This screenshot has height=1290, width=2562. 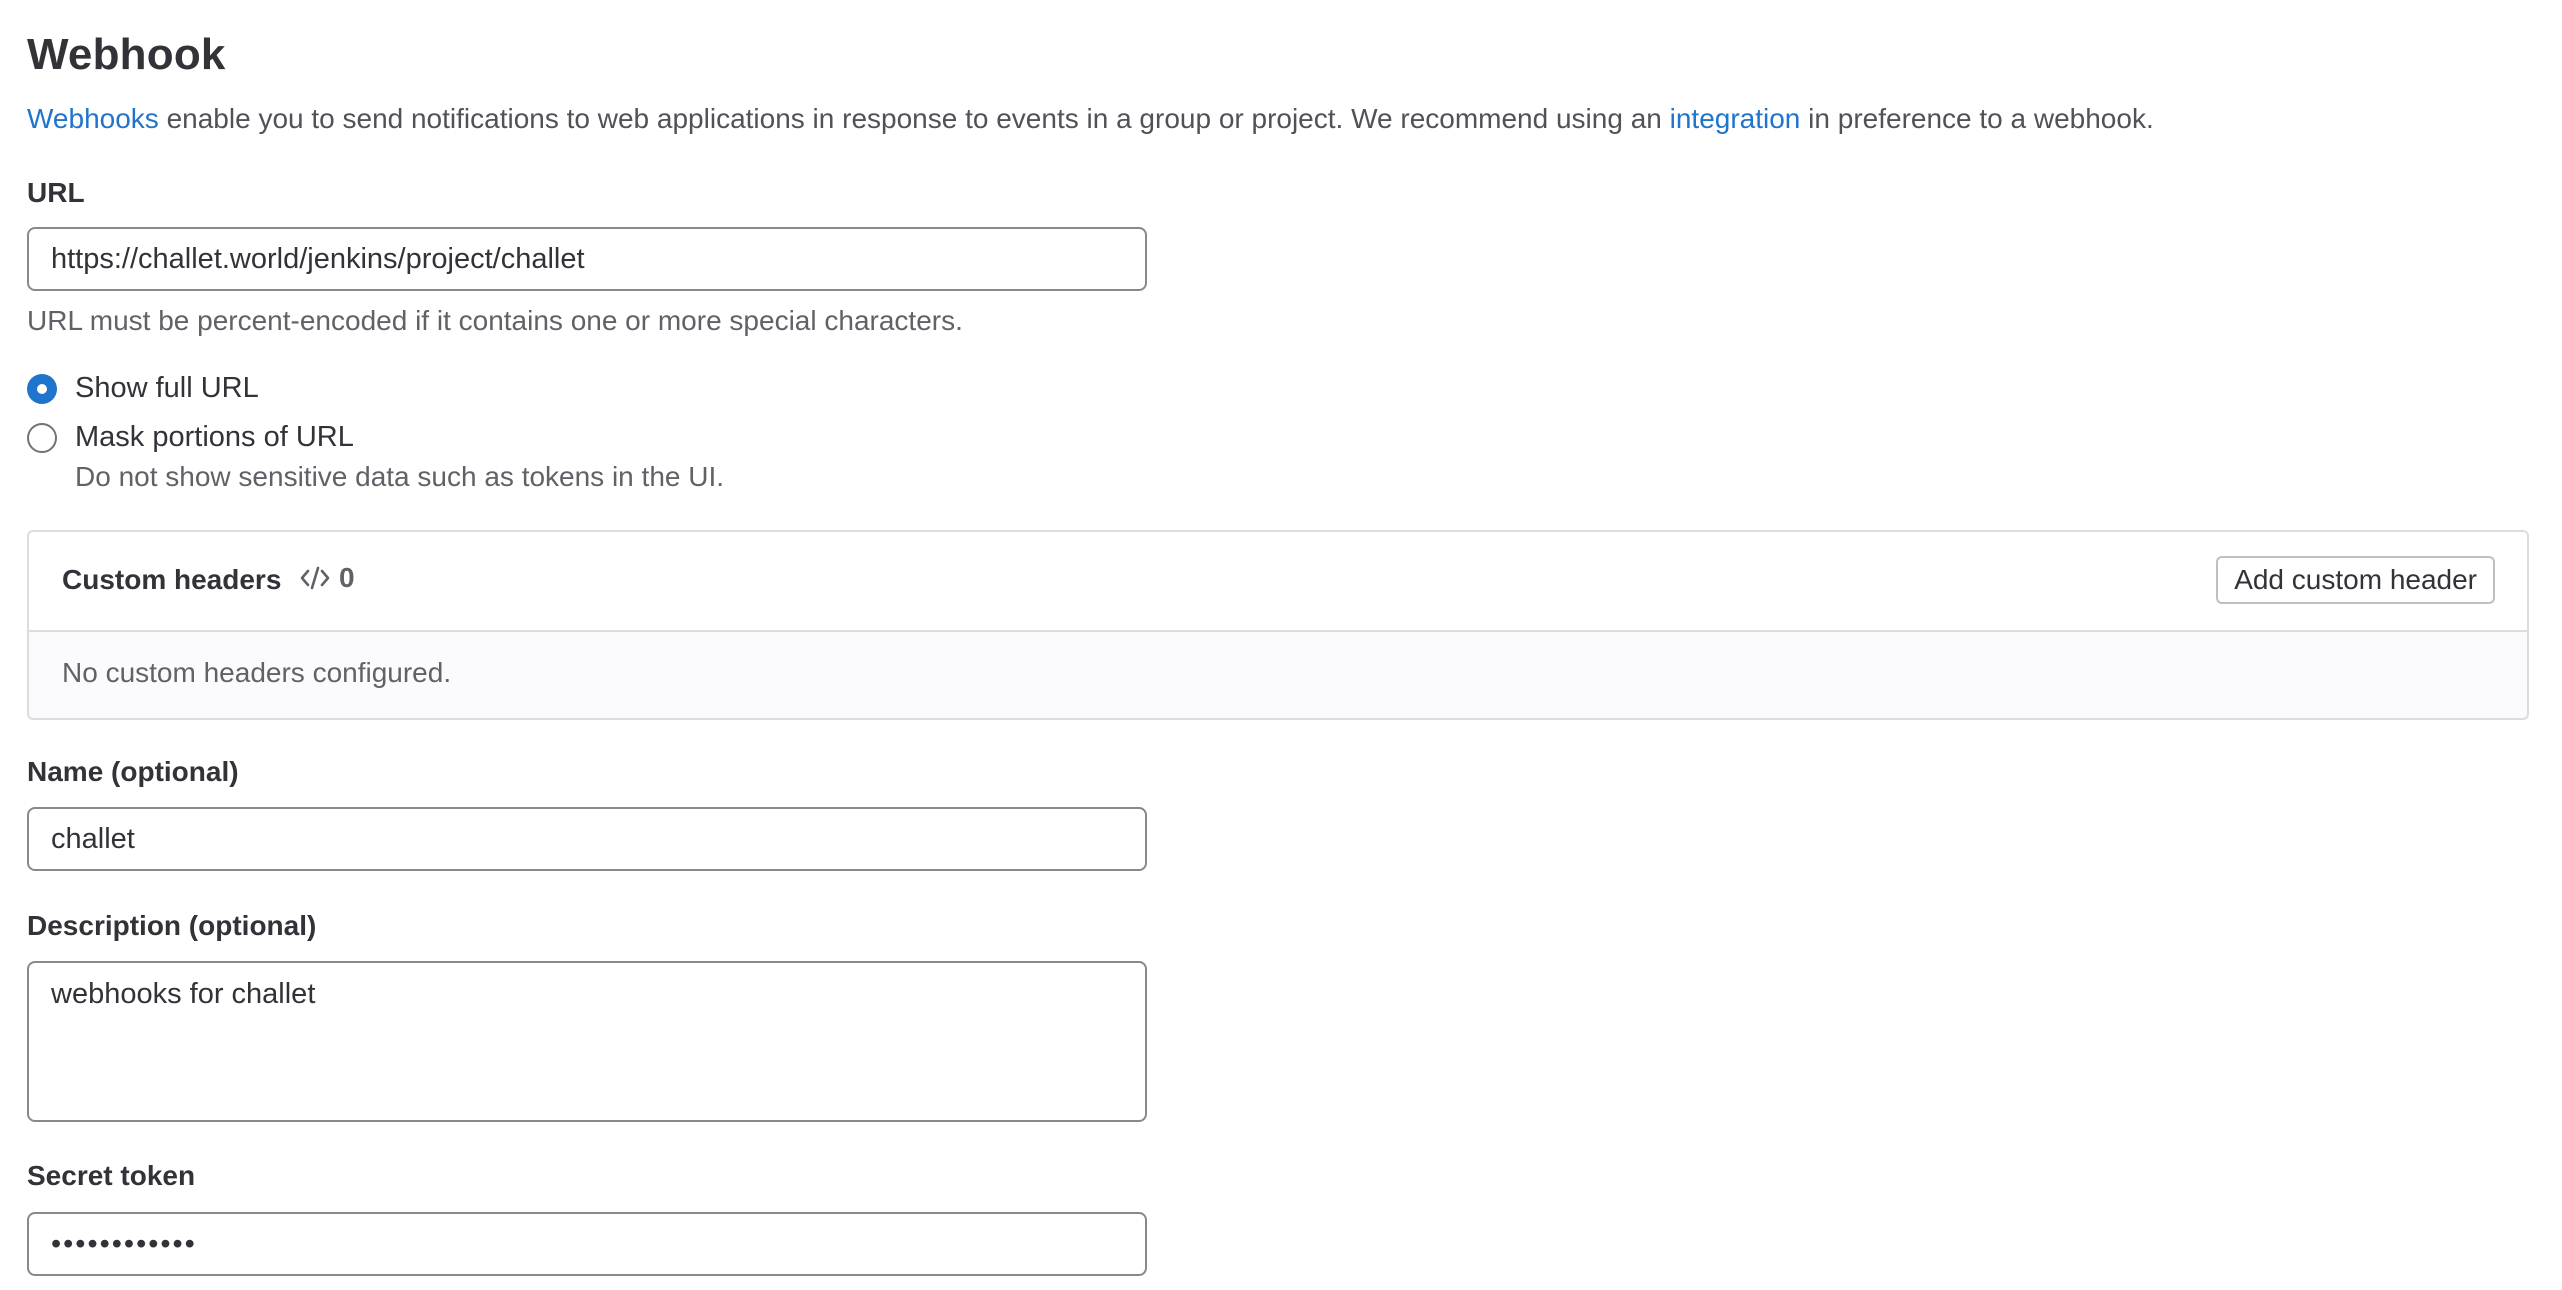 What do you see at coordinates (42, 437) in the screenshot?
I see `mask-url-radio` at bounding box center [42, 437].